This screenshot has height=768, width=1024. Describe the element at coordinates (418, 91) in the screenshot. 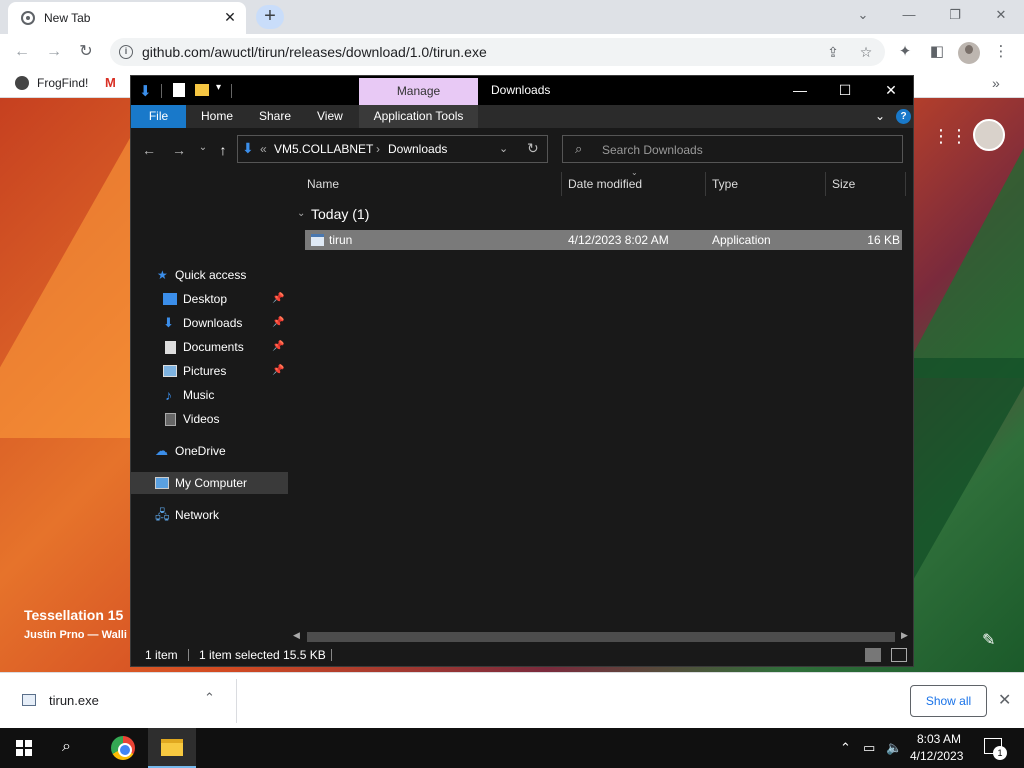

I see `manage-context-tab: Manage` at that location.